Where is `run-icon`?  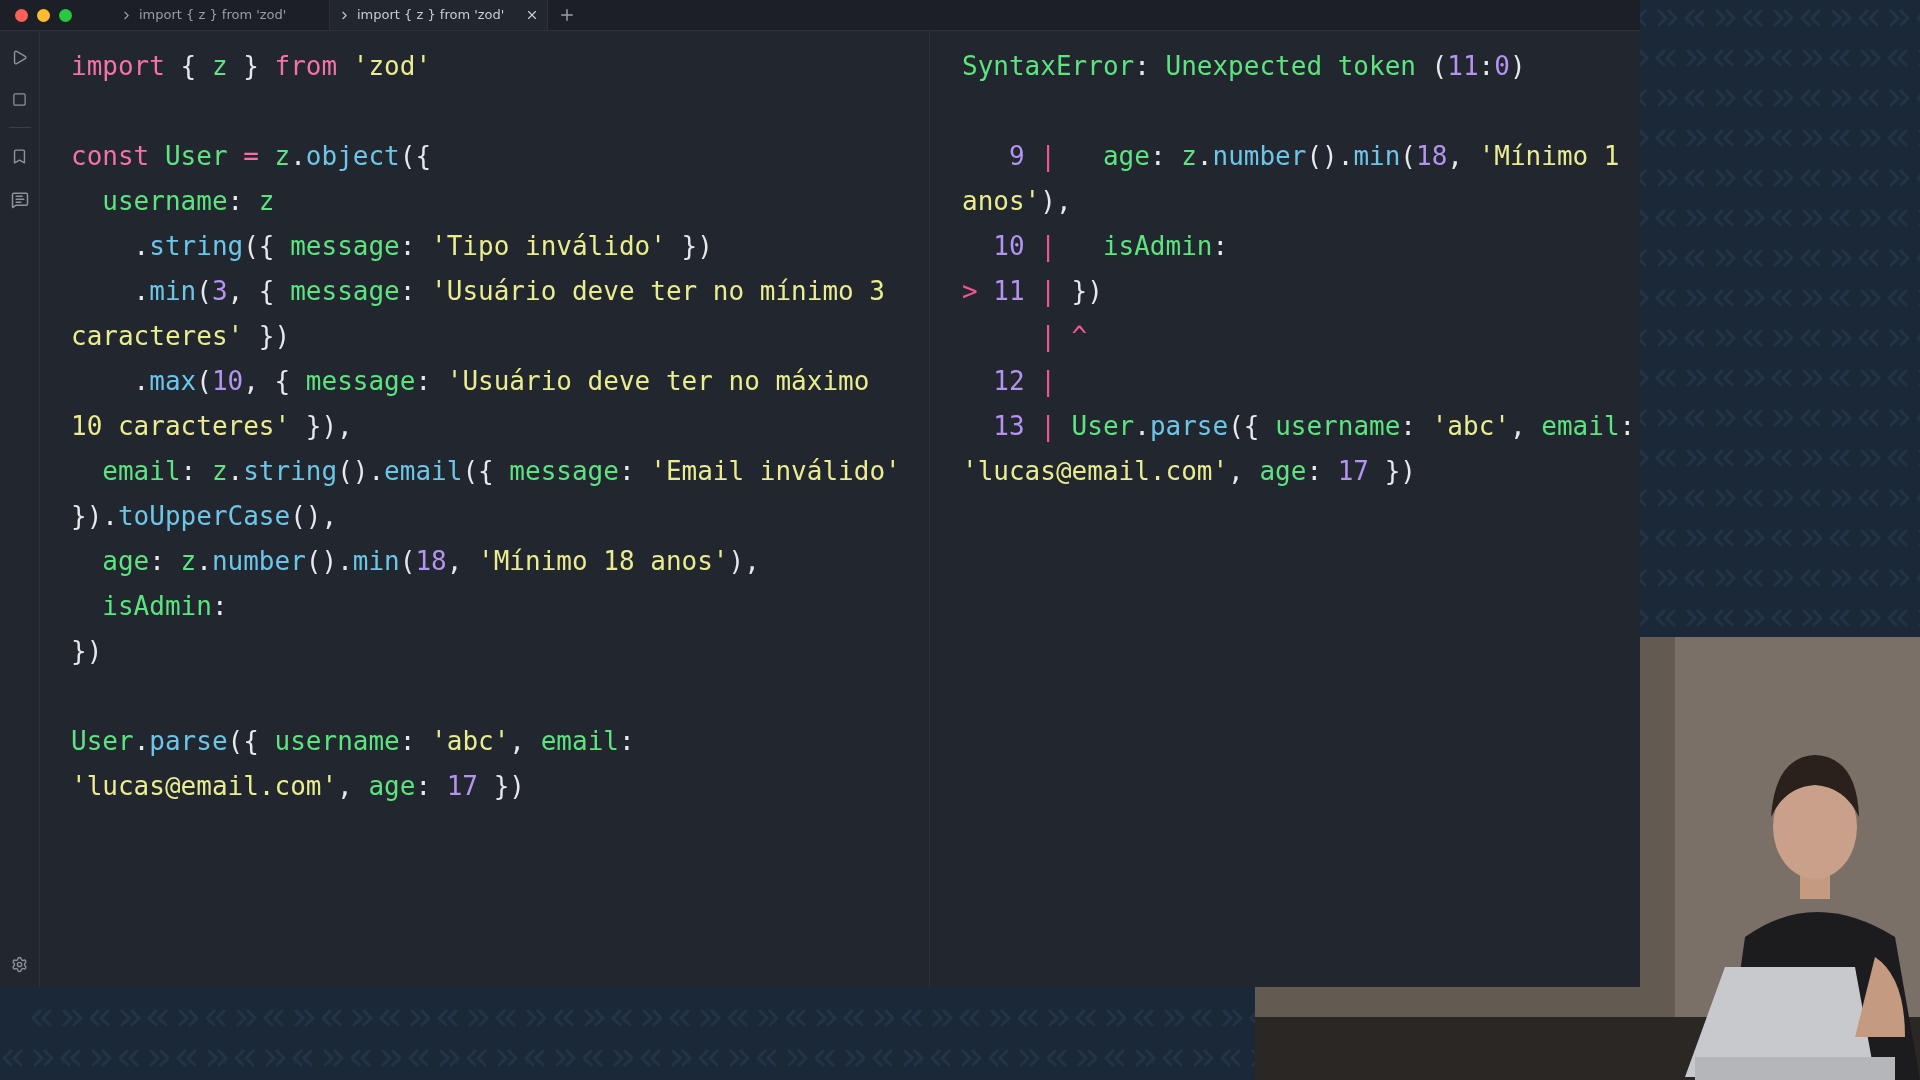 run-icon is located at coordinates (19, 57).